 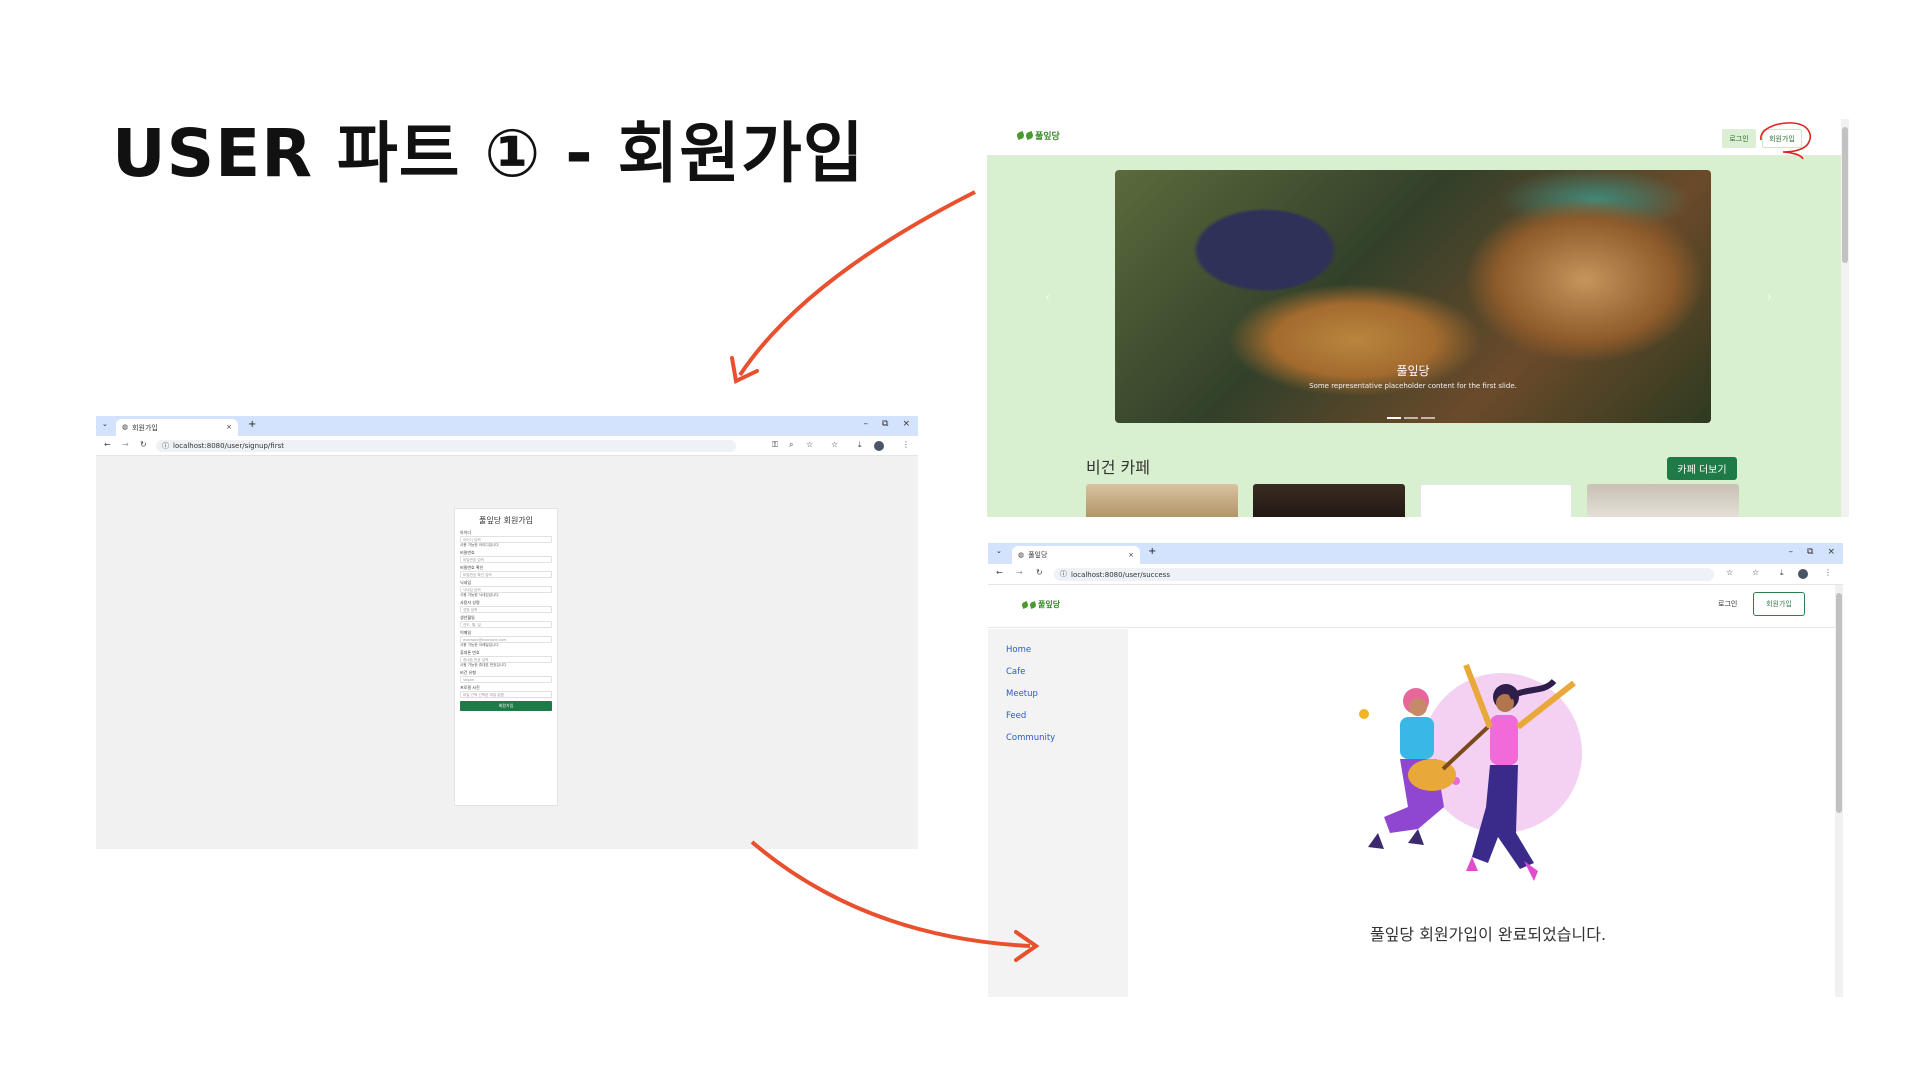 What do you see at coordinates (1058, 738) in the screenshot?
I see `sidebar-item-community: Community` at bounding box center [1058, 738].